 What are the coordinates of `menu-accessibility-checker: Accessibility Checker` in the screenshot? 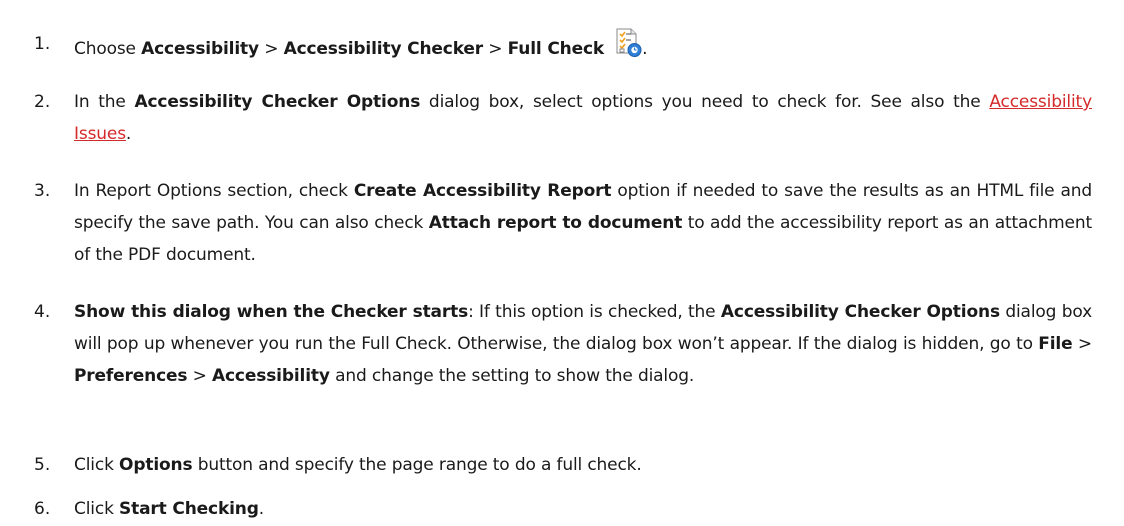 It's located at (383, 49).